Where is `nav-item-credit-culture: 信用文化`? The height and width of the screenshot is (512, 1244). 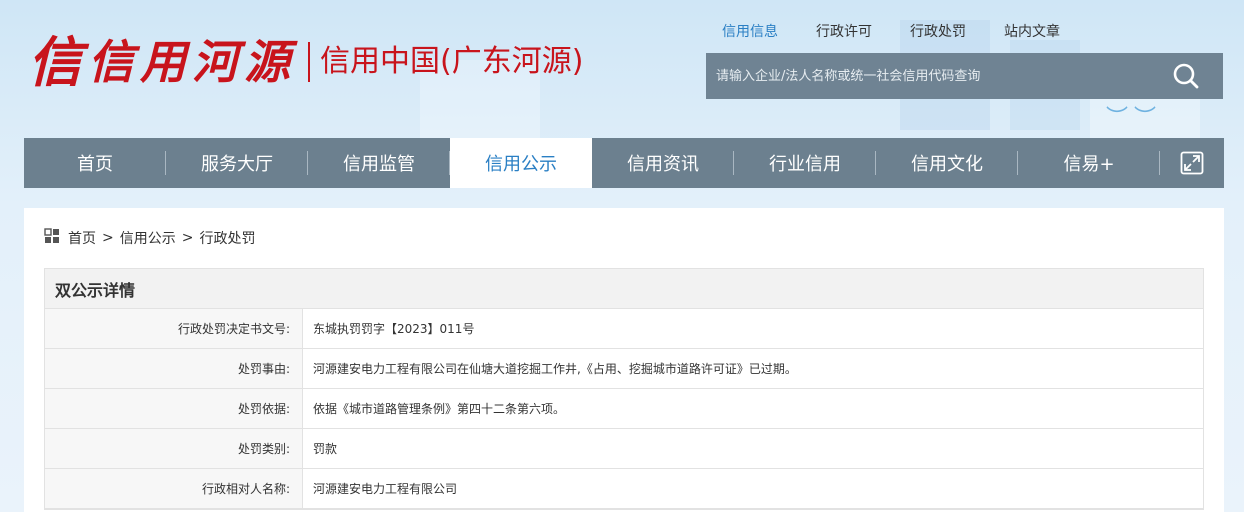 nav-item-credit-culture: 信用文化 is located at coordinates (947, 163).